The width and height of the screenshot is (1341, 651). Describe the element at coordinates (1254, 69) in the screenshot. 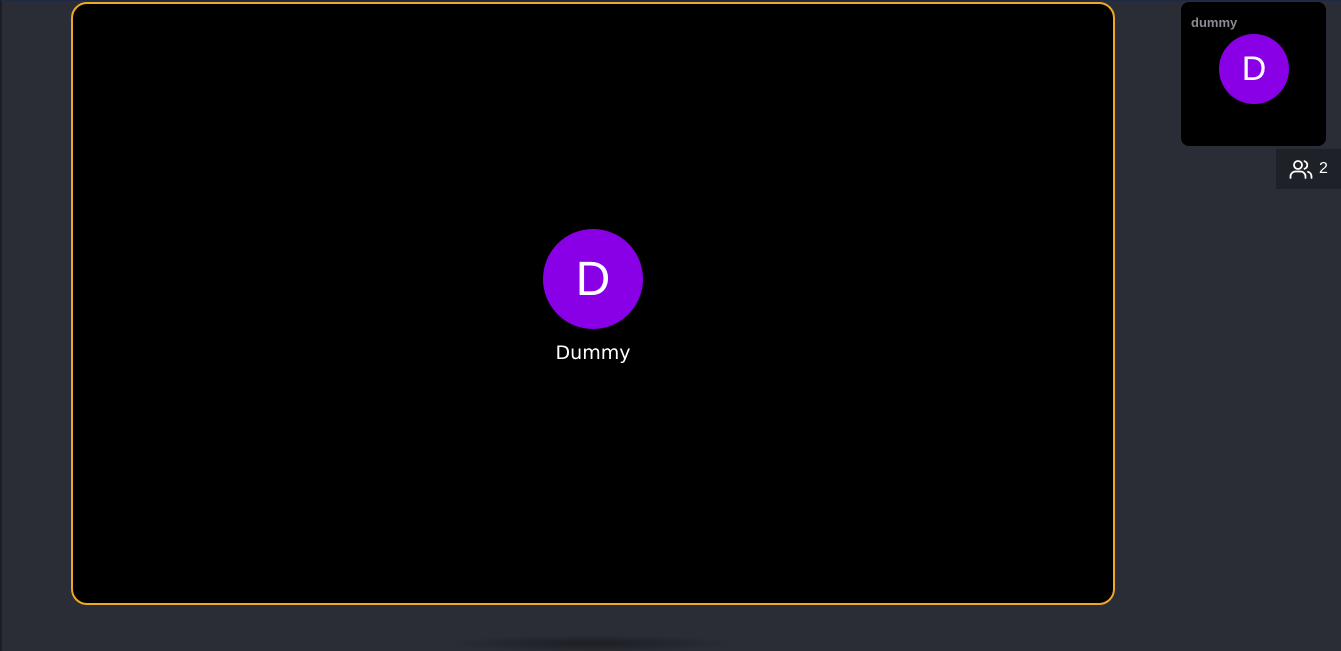

I see `thumbnail-participant-avatar: D` at that location.